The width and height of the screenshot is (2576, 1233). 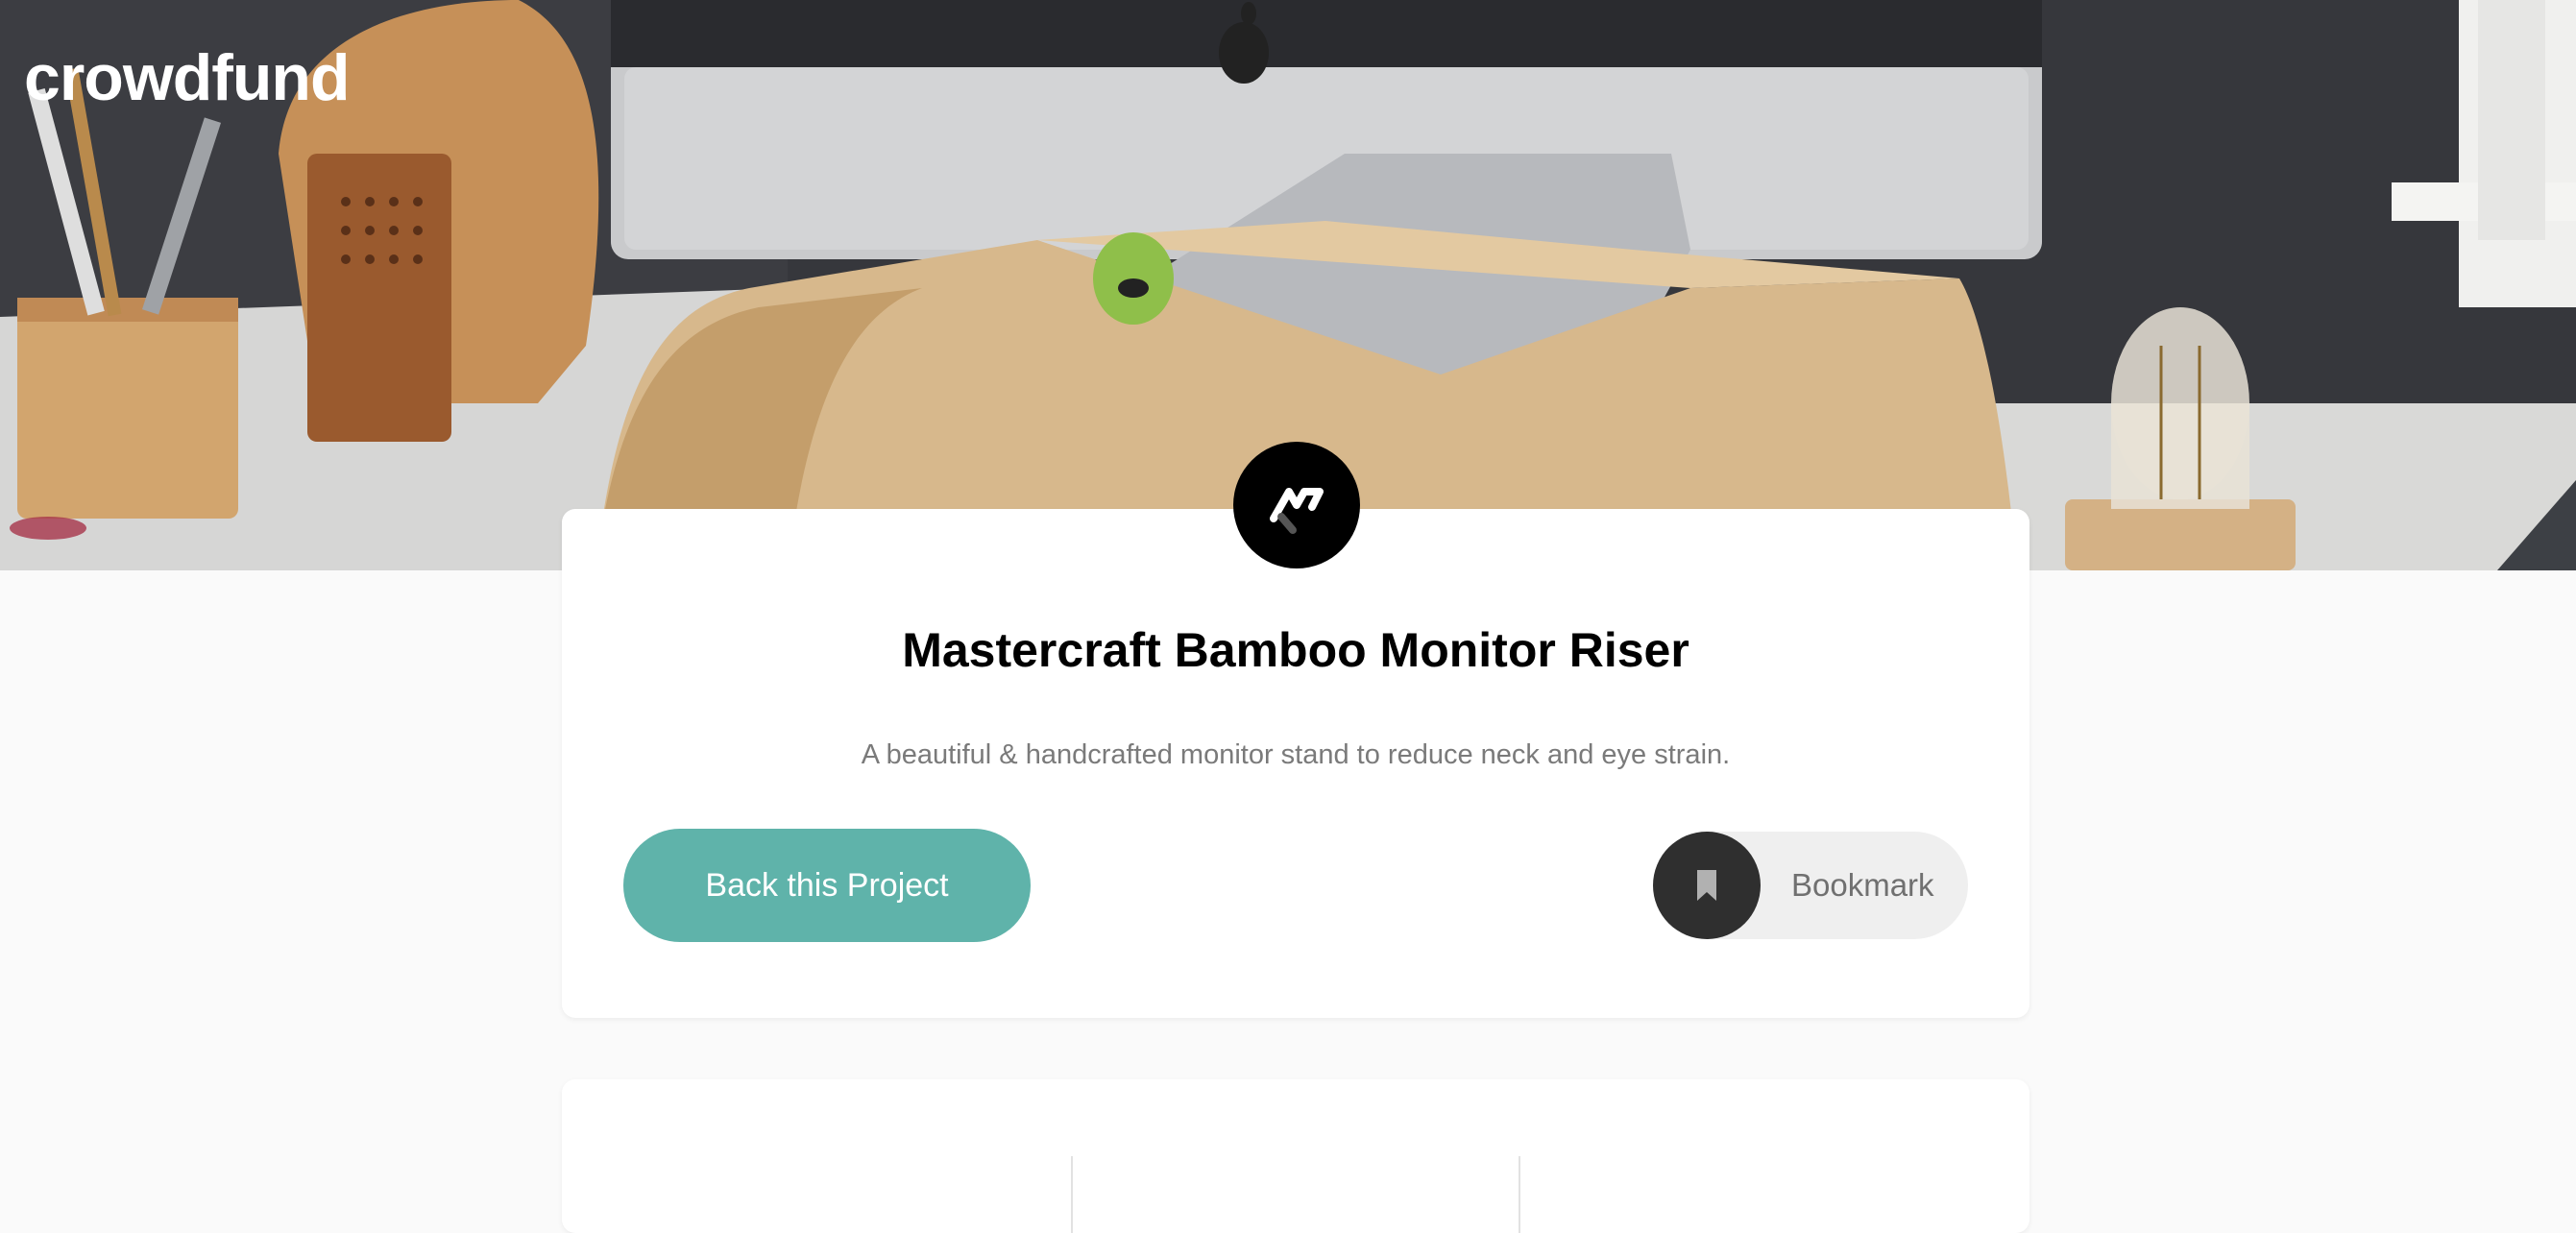 What do you see at coordinates (188, 77) in the screenshot?
I see `site-logo: crowdfund` at bounding box center [188, 77].